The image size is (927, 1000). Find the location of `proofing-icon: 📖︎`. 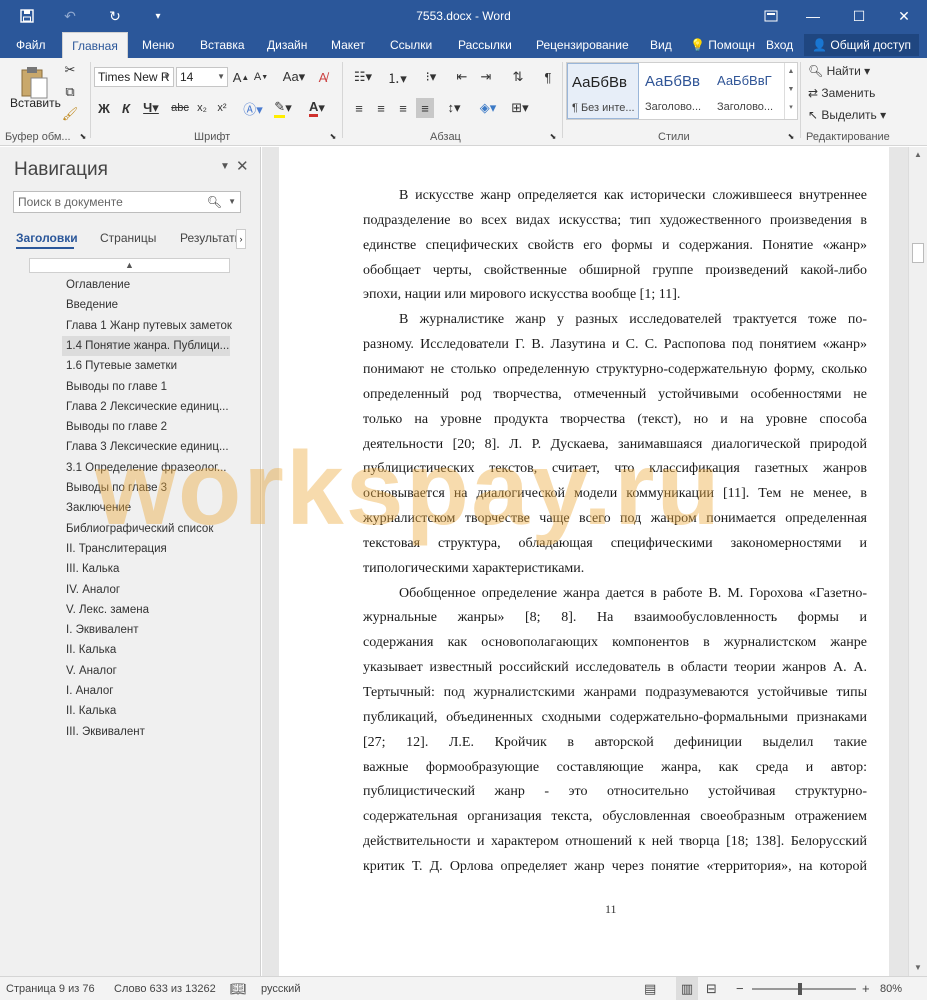

proofing-icon: 📖︎ is located at coordinates (238, 988).